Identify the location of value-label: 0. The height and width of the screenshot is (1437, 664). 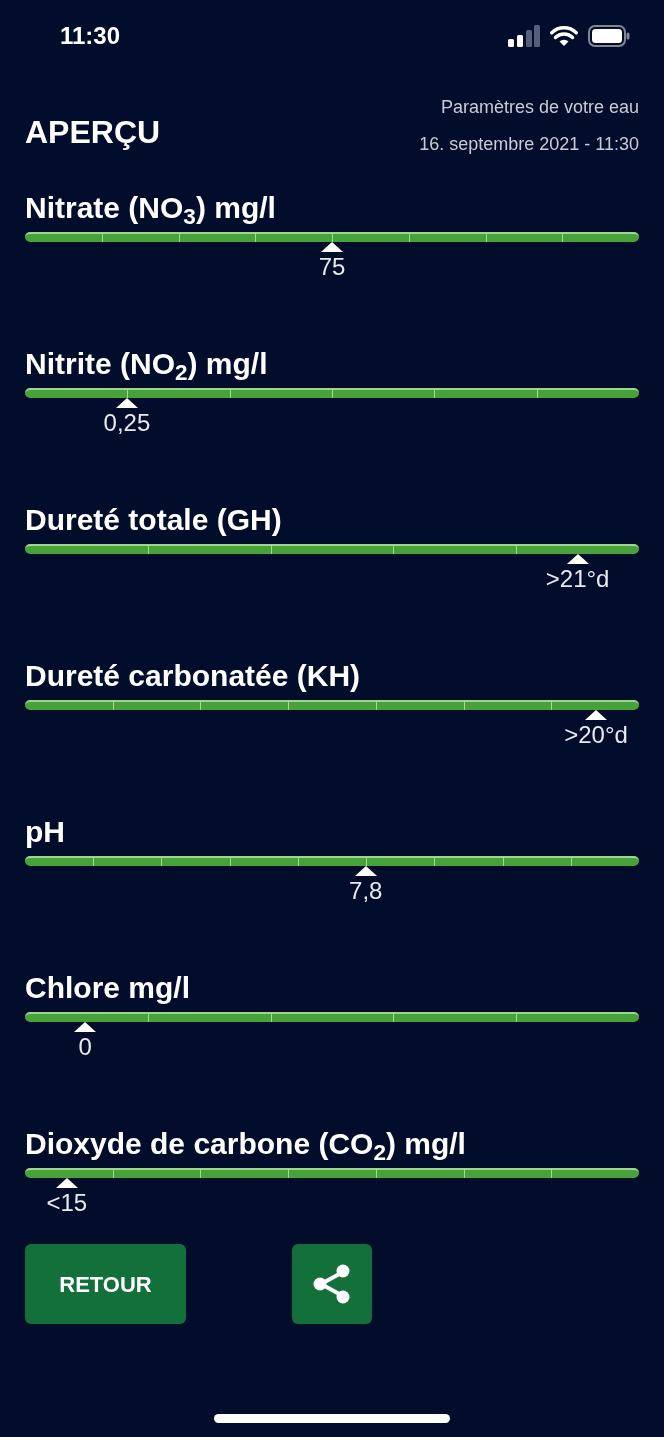
(85, 1047).